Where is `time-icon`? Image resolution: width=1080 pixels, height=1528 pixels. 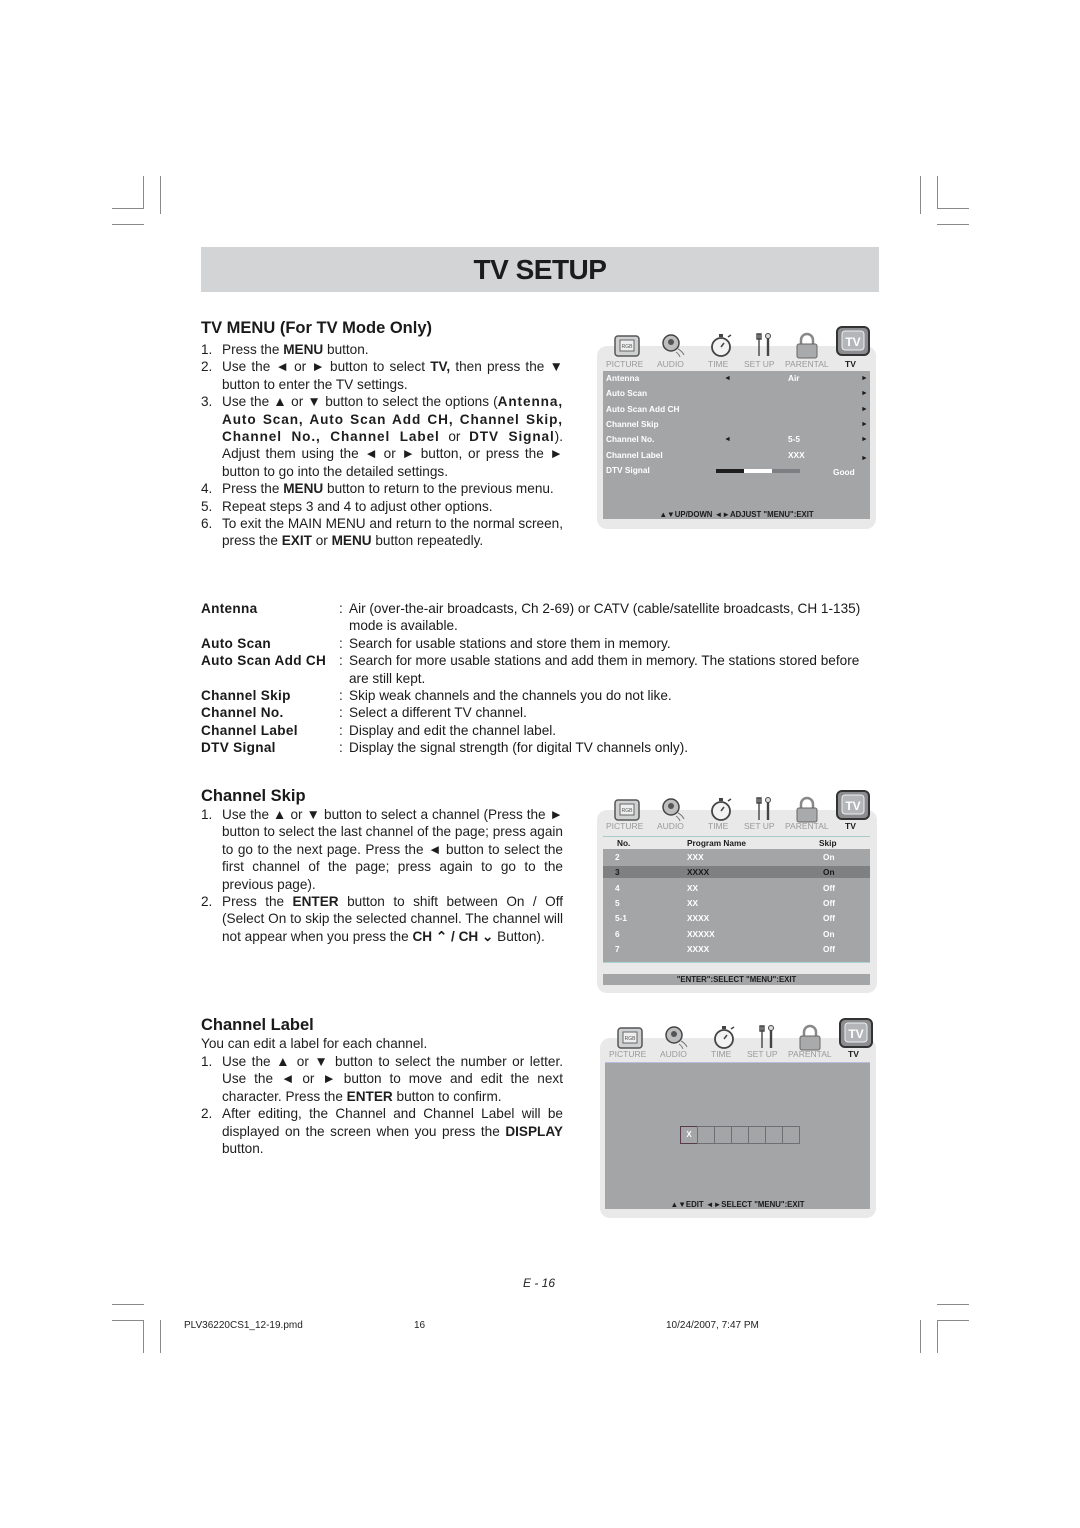
time-icon is located at coordinates (721, 345).